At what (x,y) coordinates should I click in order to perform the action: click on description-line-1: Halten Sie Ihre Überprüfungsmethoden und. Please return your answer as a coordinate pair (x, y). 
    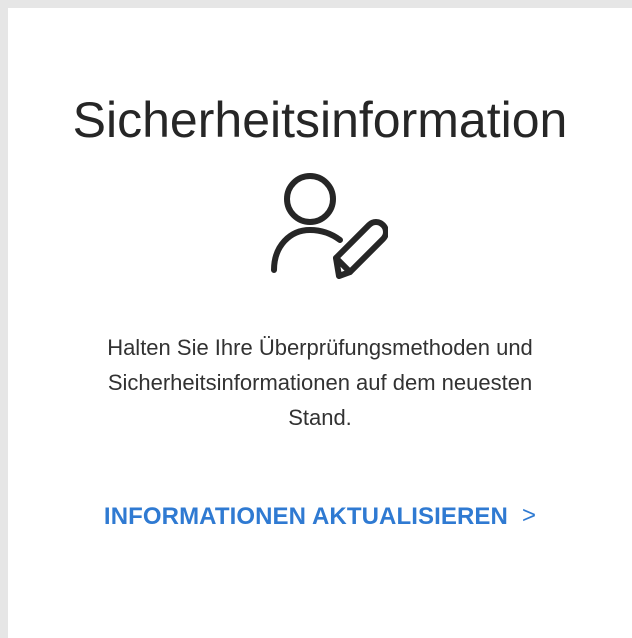
    Looking at the image, I should click on (320, 347).